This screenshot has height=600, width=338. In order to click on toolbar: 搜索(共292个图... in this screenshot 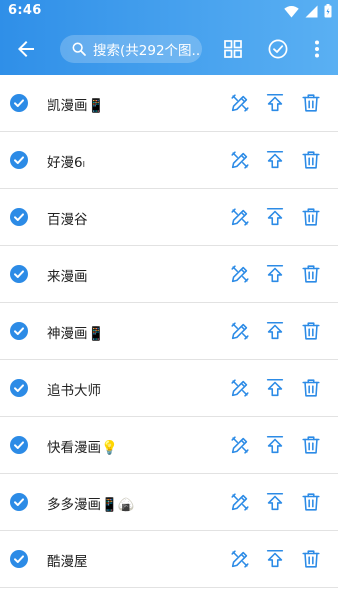, I will do `click(169, 49)`.